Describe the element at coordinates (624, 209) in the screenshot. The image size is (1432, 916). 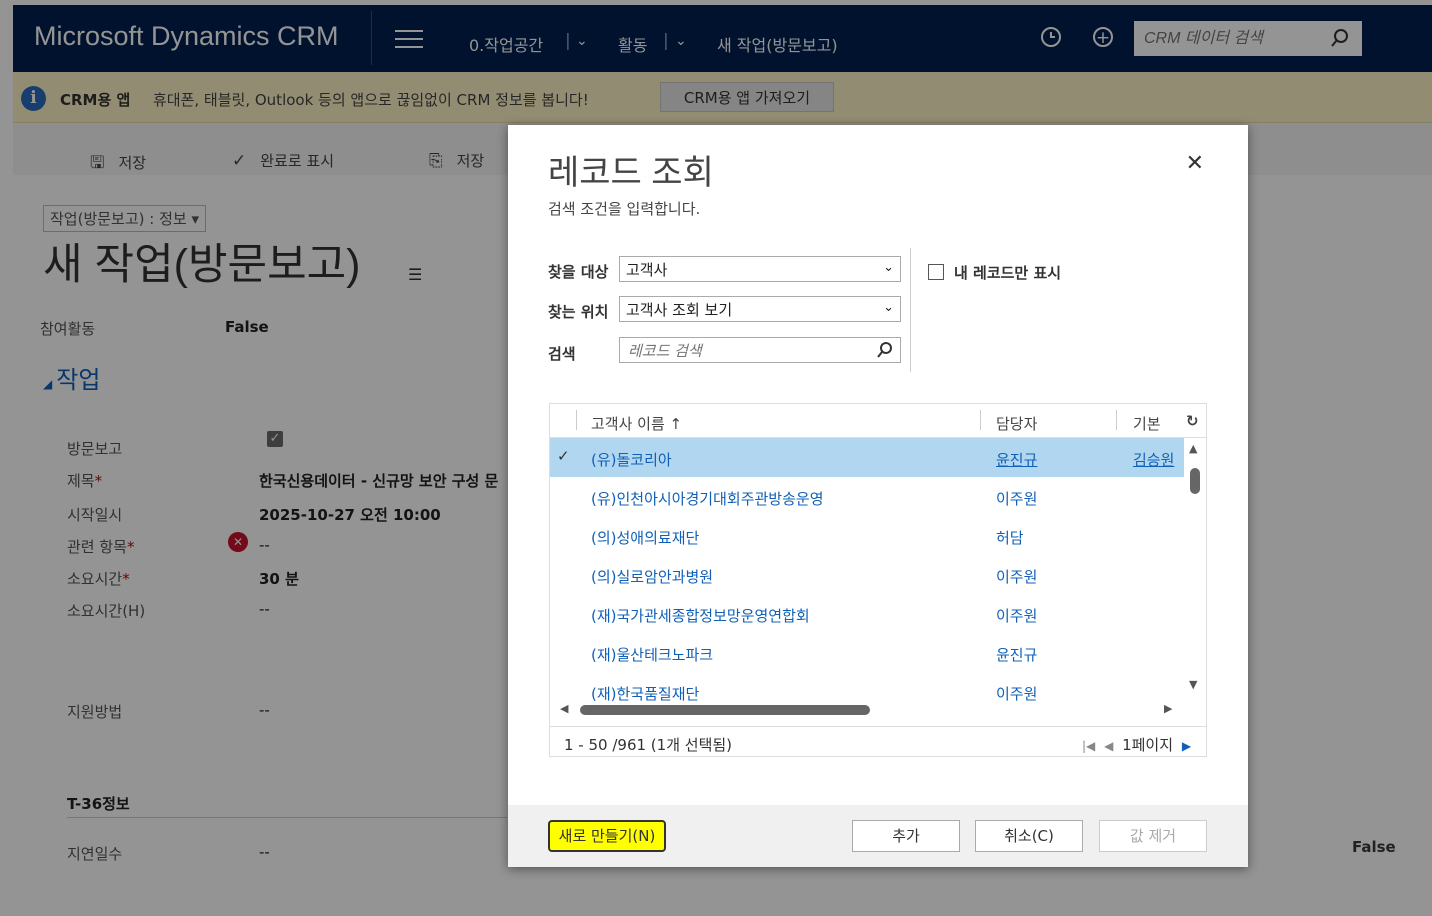
I see `dialog-subtitle: 검색 조건을 입력합니다.` at that location.